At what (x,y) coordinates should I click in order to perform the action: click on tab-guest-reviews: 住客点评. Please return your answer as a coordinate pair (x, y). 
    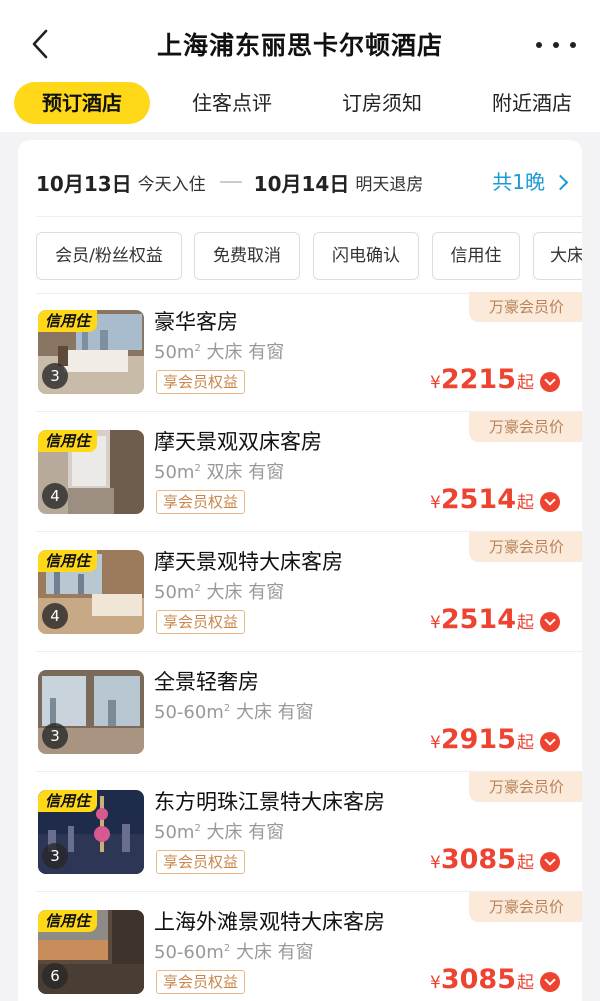
    Looking at the image, I should click on (232, 103).